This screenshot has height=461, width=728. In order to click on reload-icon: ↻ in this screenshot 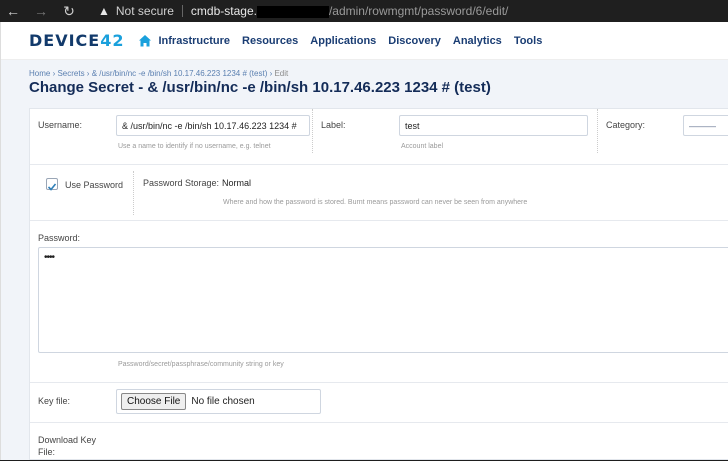, I will do `click(69, 11)`.